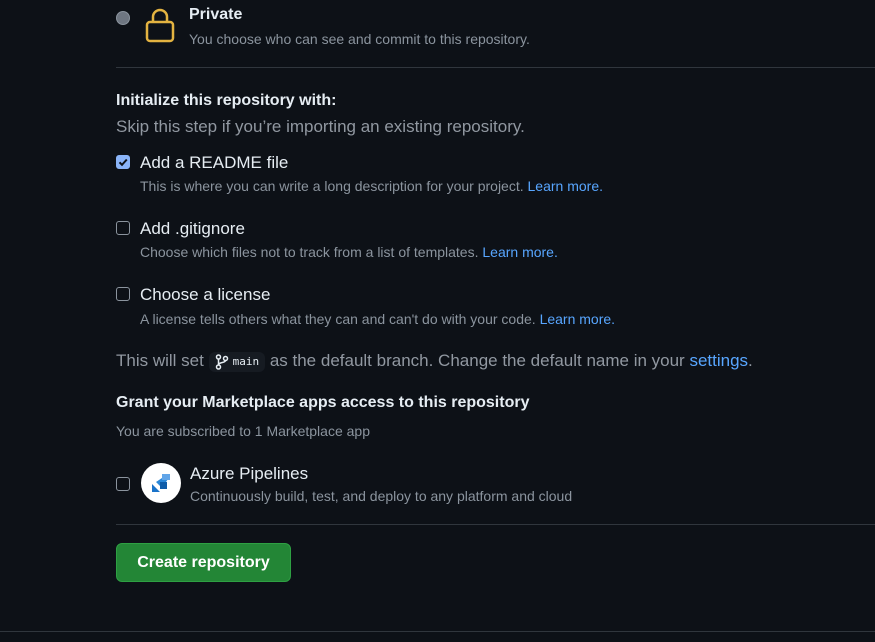  I want to click on azure-pipelines-name: Azure Pipelines, so click(249, 473).